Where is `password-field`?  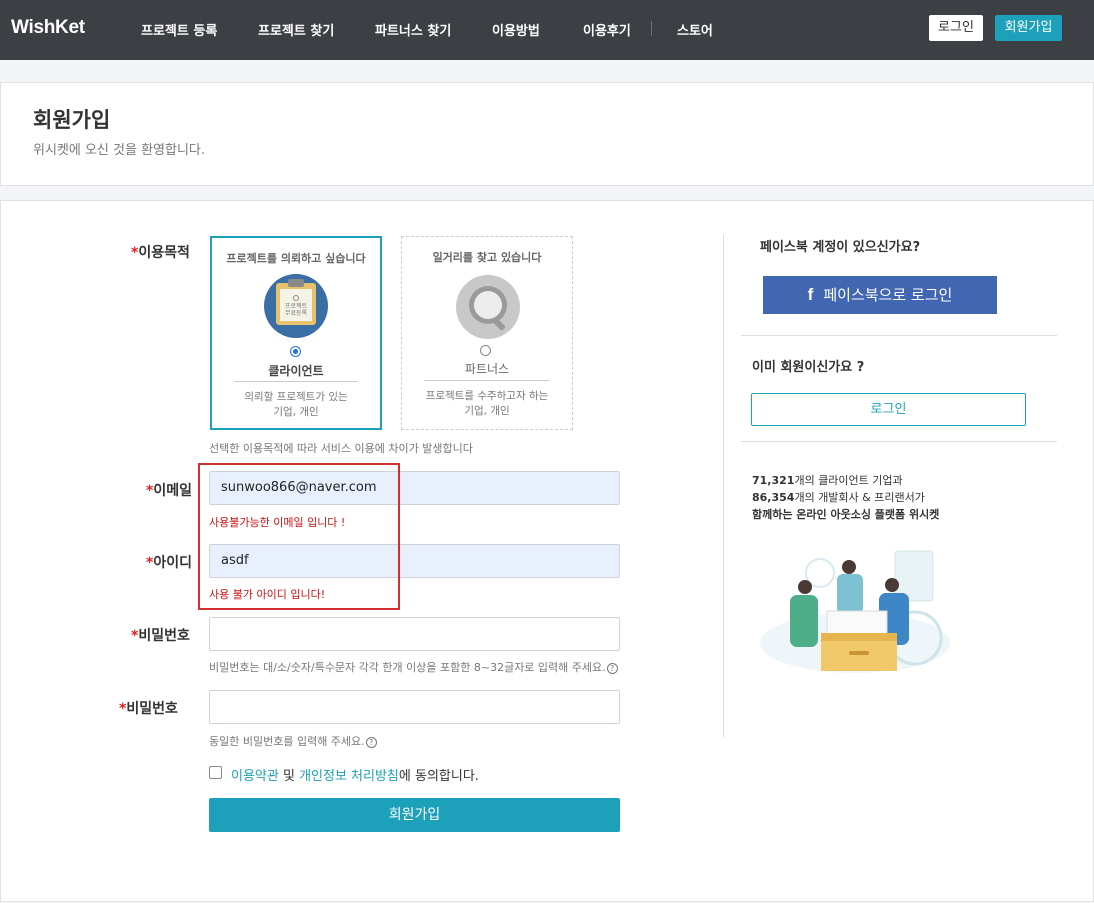 password-field is located at coordinates (414, 634).